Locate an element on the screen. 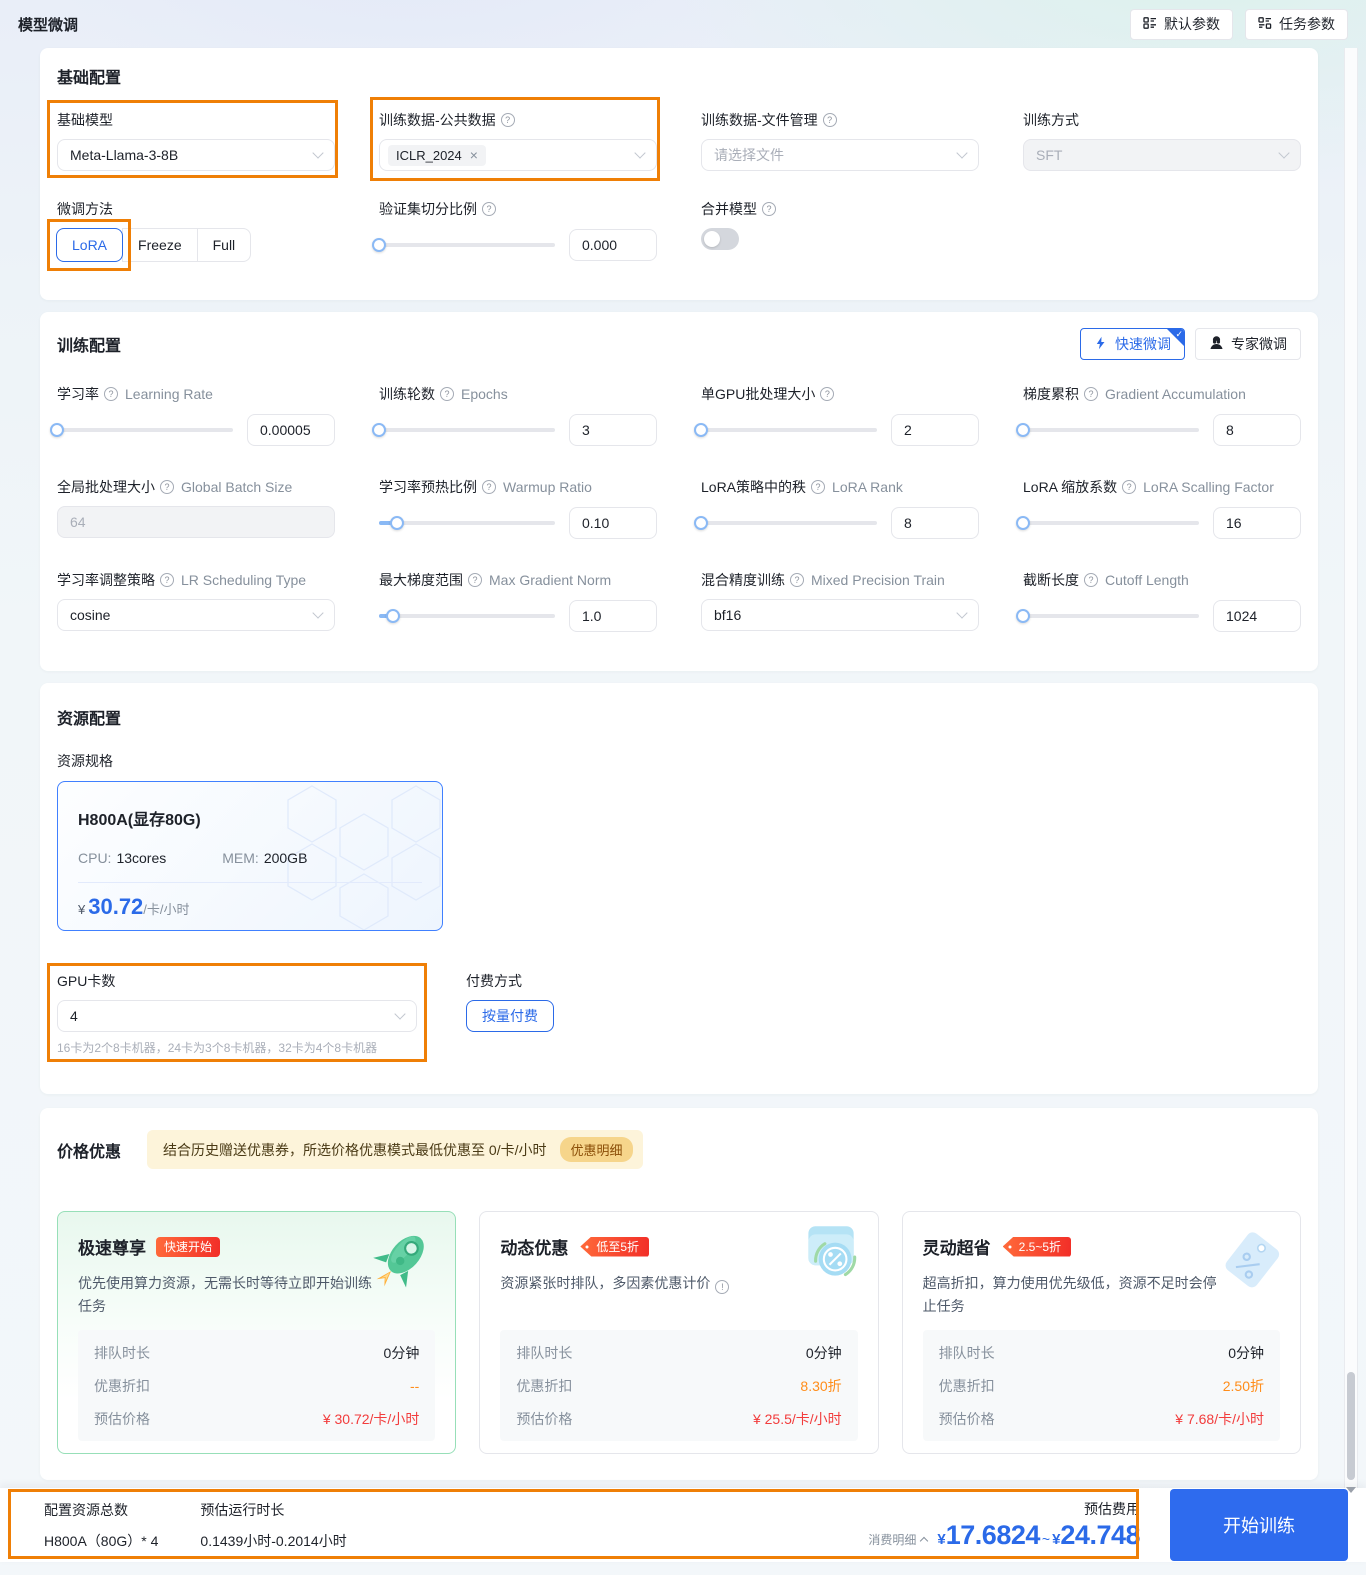  learning-rate-slider is located at coordinates (141, 430).